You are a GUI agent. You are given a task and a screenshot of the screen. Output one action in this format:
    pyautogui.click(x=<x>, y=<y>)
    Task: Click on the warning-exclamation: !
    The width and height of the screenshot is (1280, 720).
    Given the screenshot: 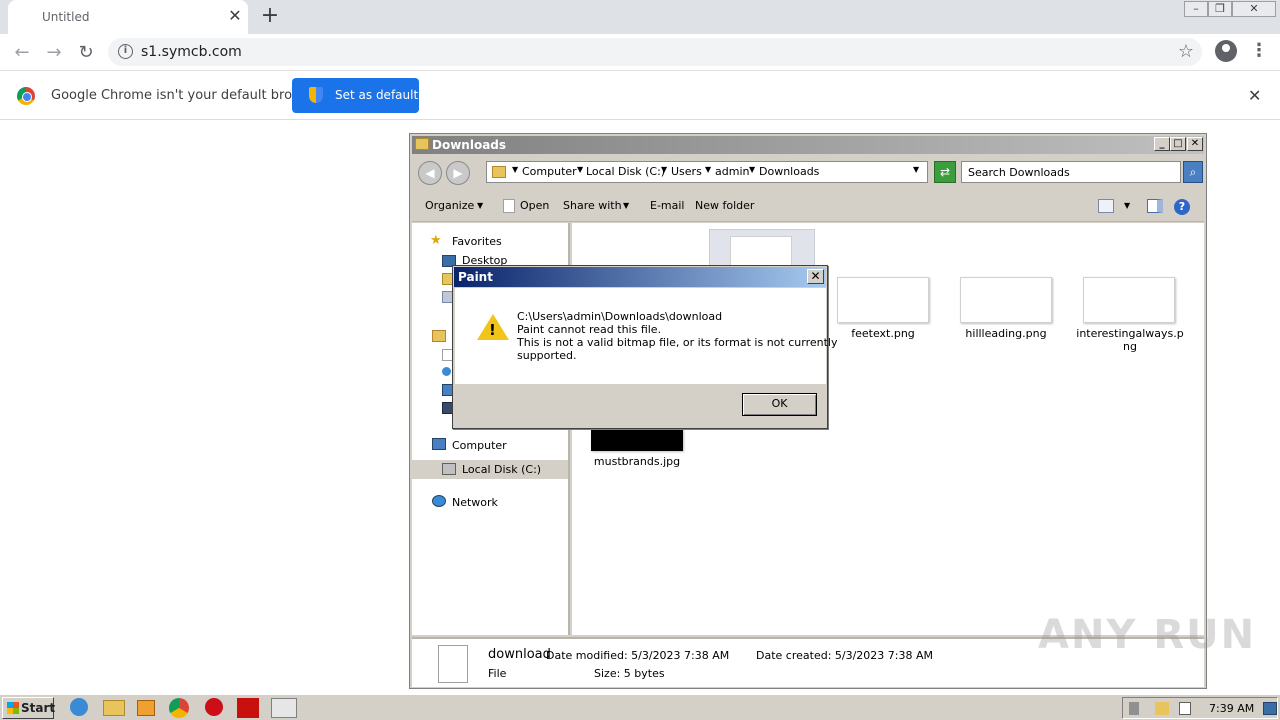 What is the action you would take?
    pyautogui.click(x=492, y=330)
    